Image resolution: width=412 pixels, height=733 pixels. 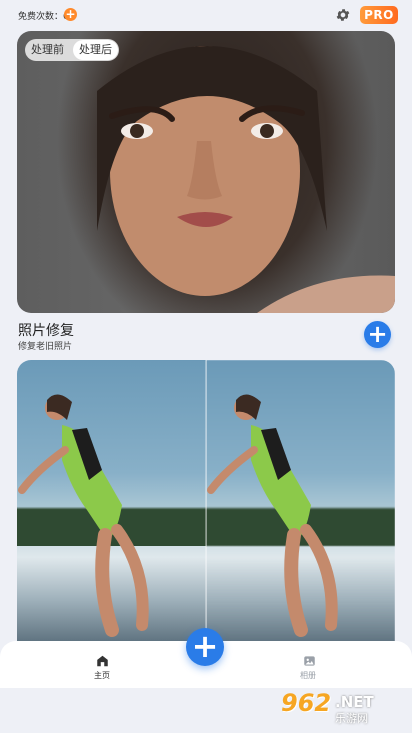 What do you see at coordinates (272, 515) in the screenshot?
I see `surfer-figure-right` at bounding box center [272, 515].